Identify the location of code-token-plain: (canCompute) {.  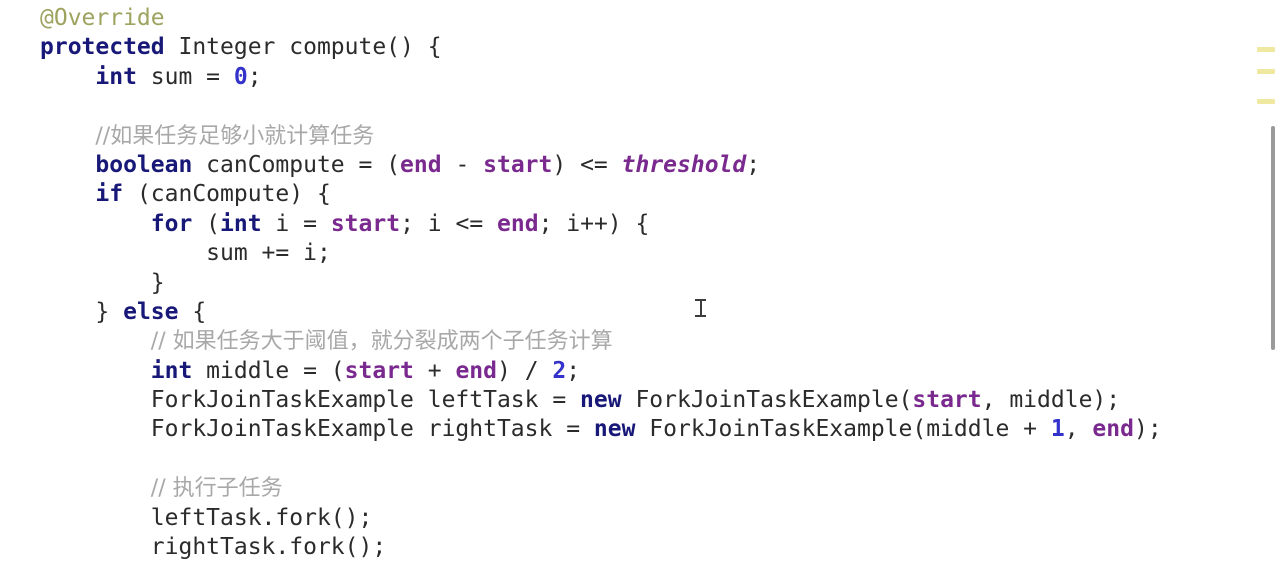
(227, 194).